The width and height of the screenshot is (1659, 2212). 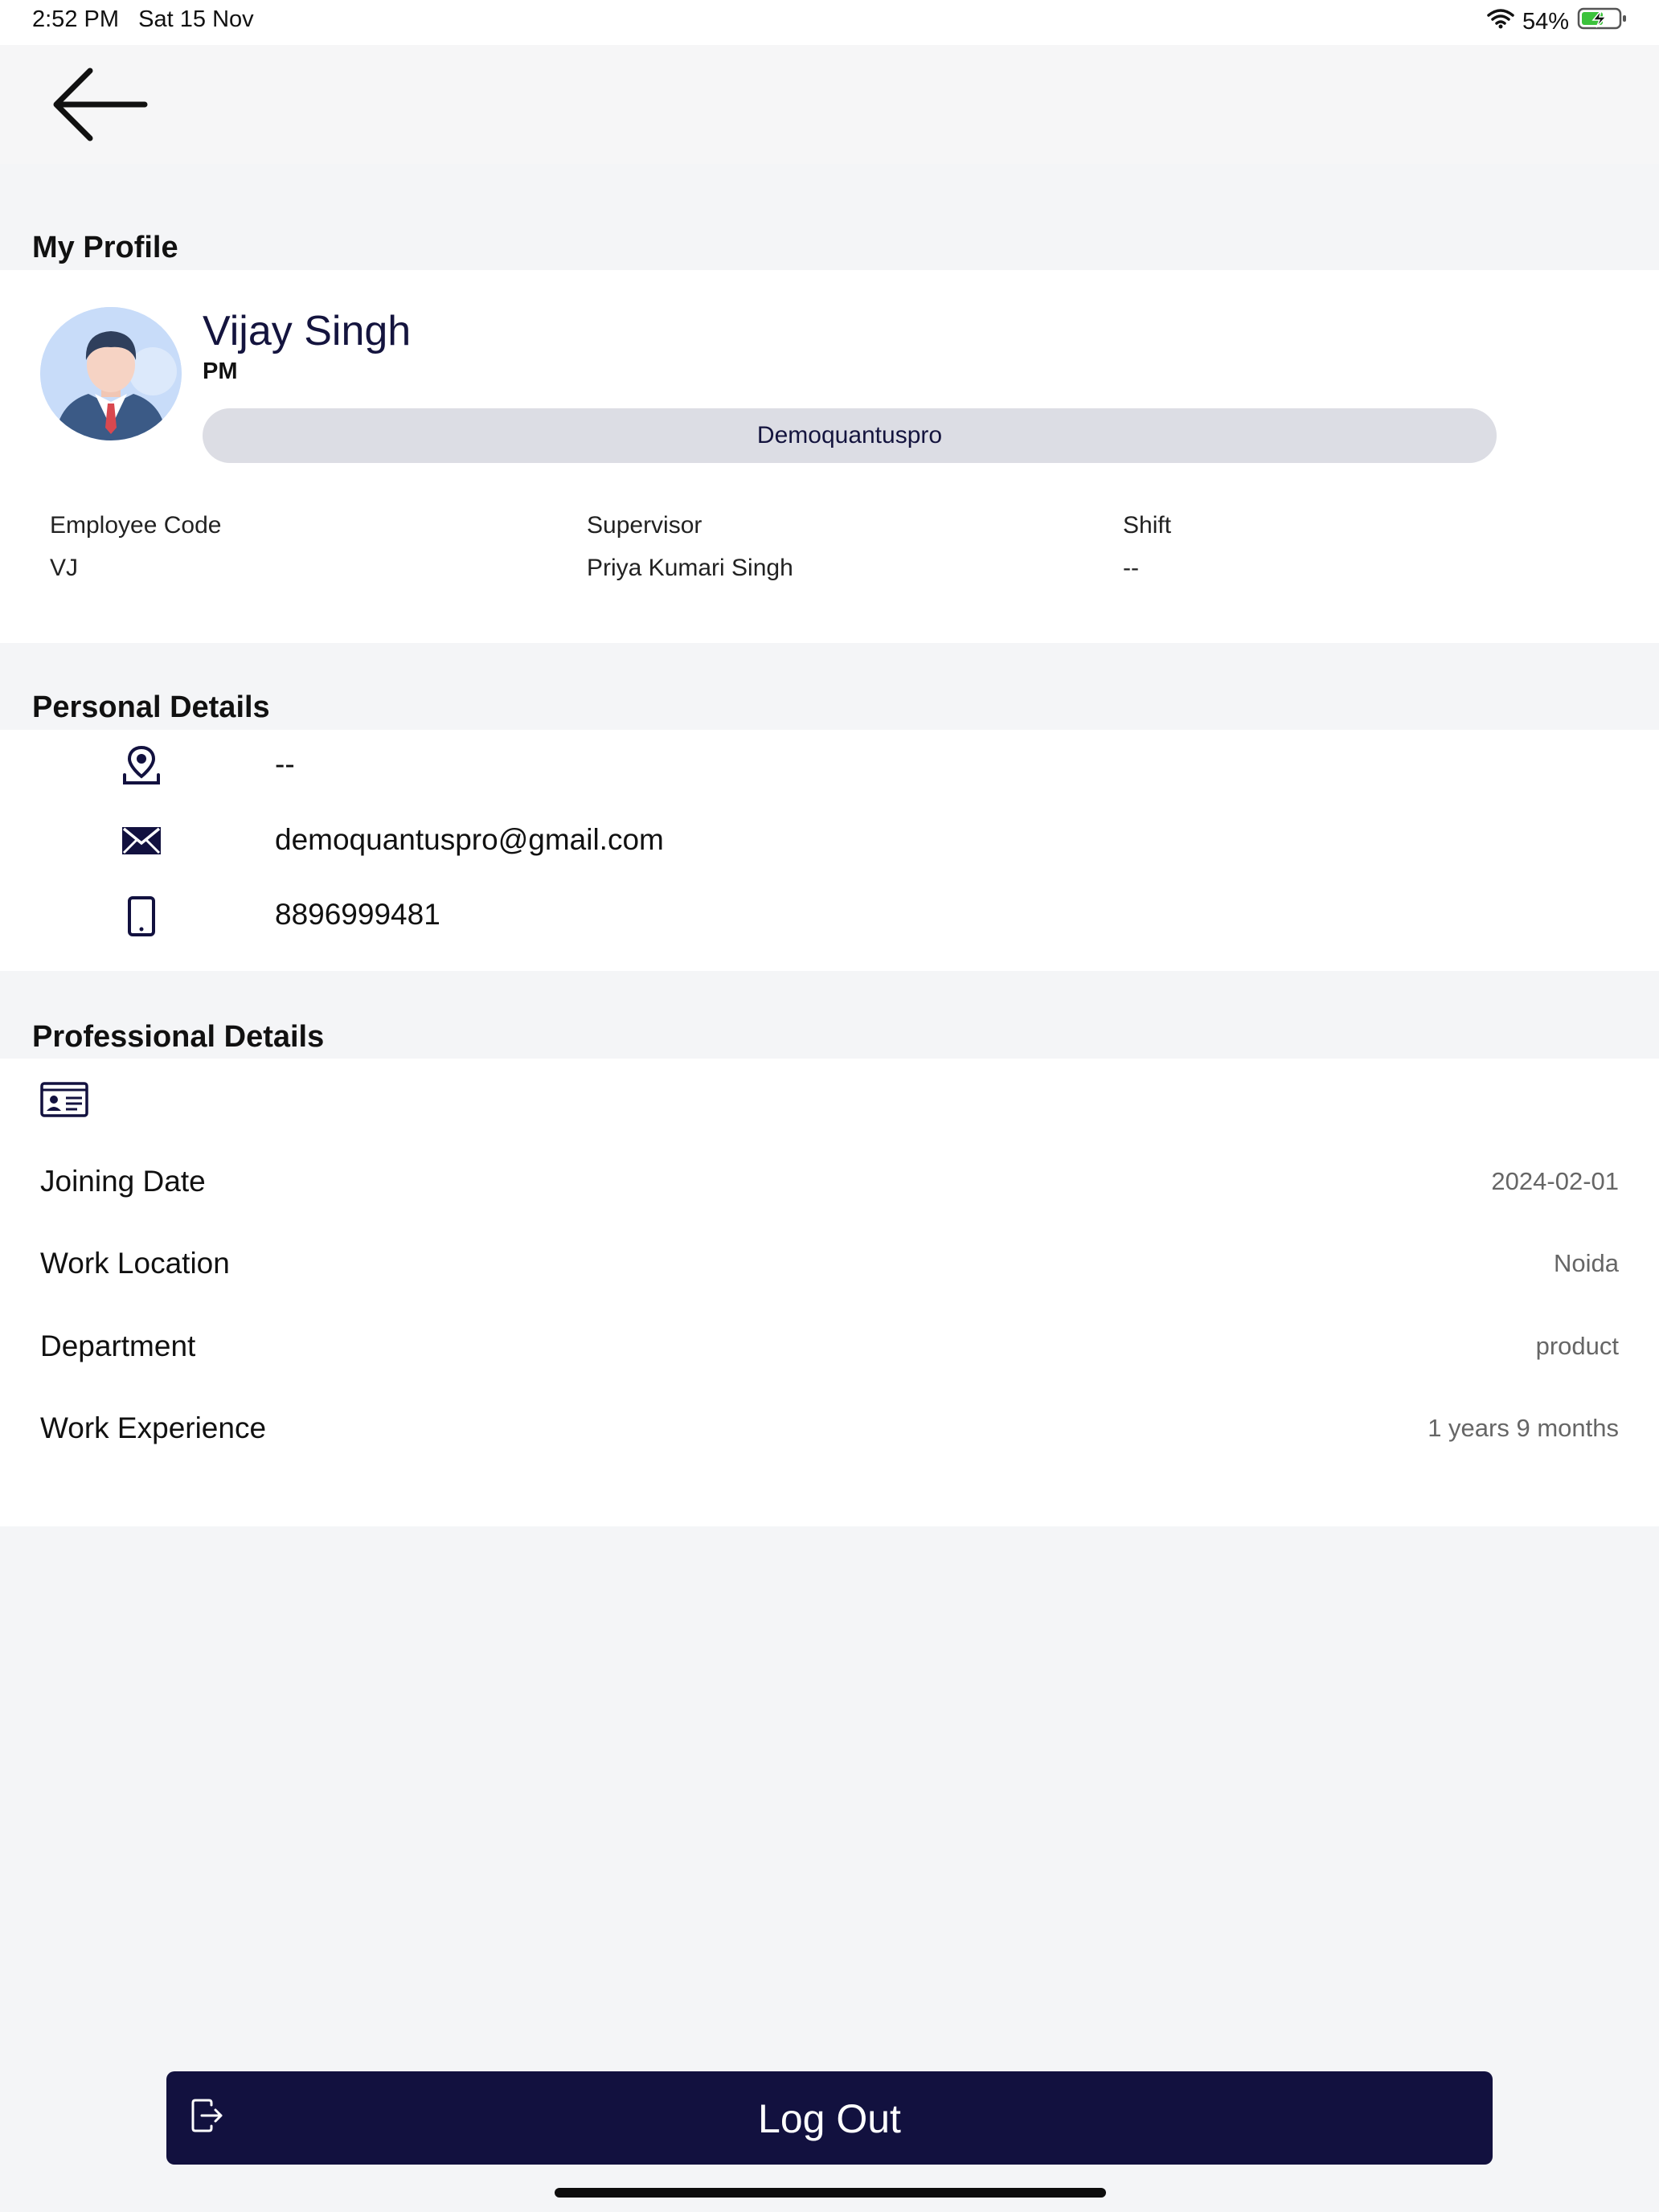 I want to click on employee-code-label: Employee Code, so click(x=136, y=525).